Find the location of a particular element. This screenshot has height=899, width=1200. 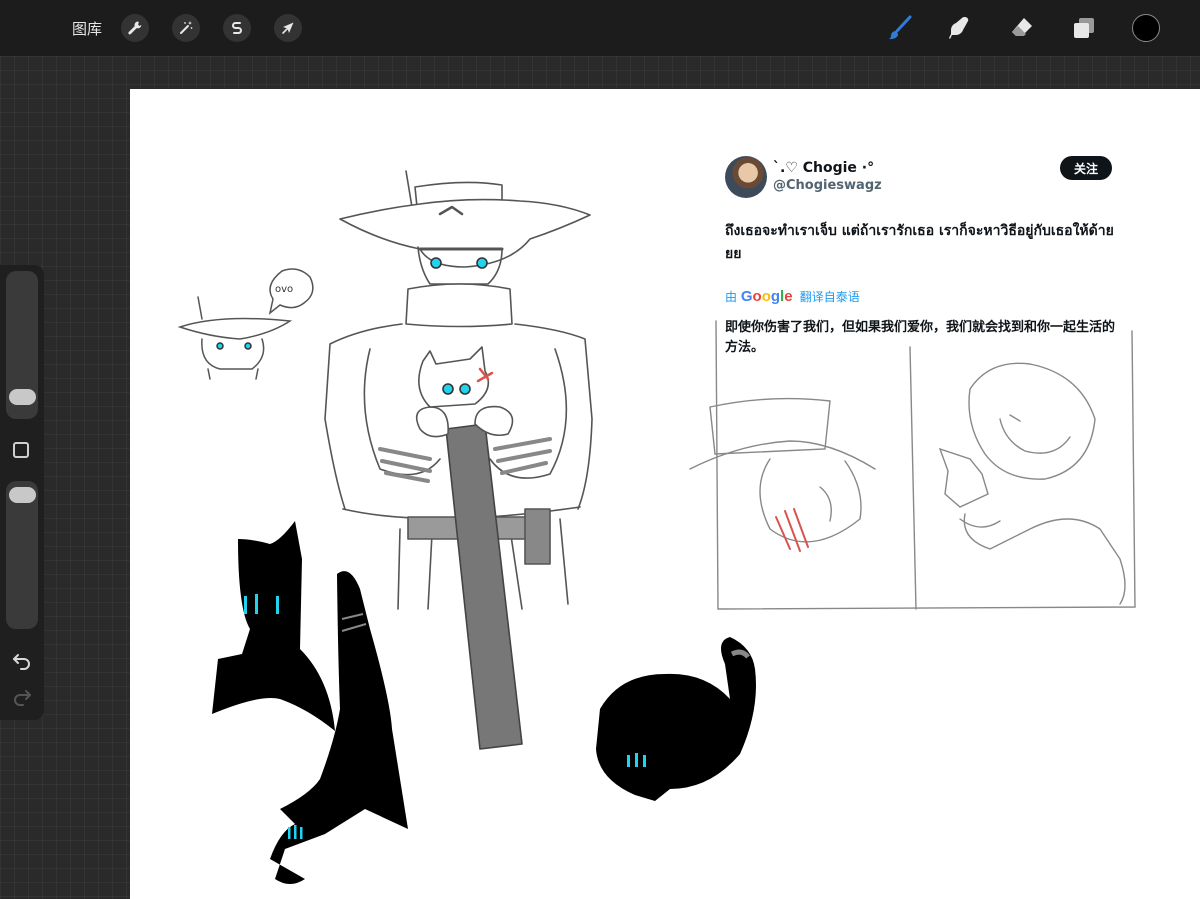

layers-tool is located at coordinates (1084, 28).